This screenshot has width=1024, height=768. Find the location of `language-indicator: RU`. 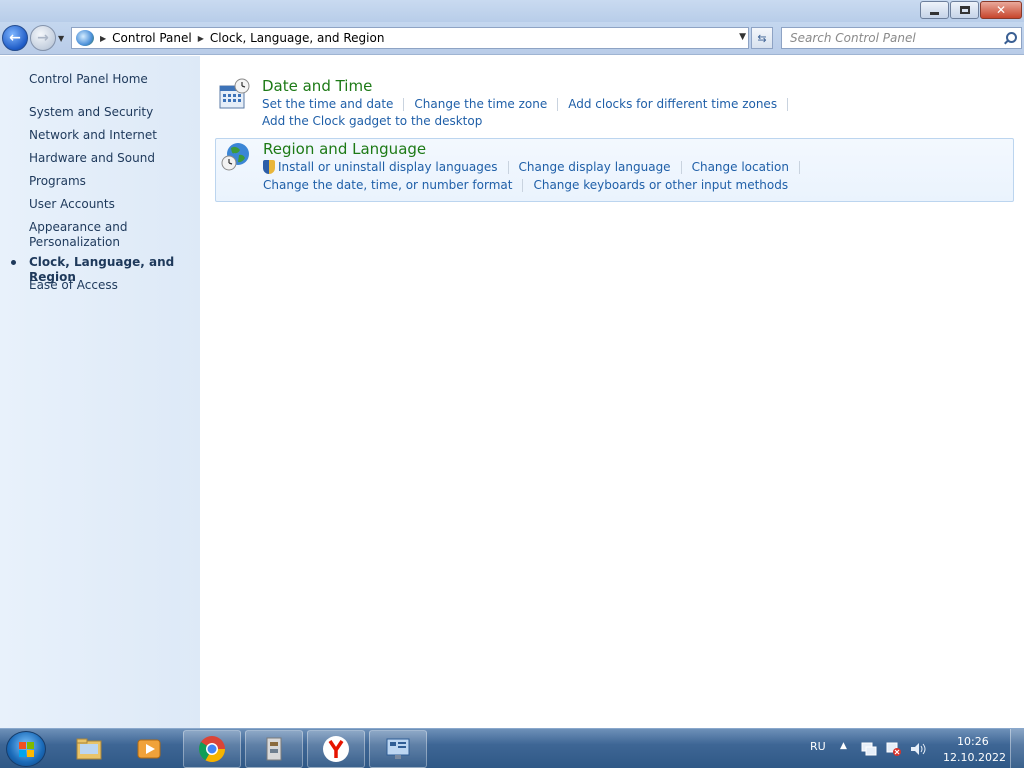

language-indicator: RU is located at coordinates (818, 746).